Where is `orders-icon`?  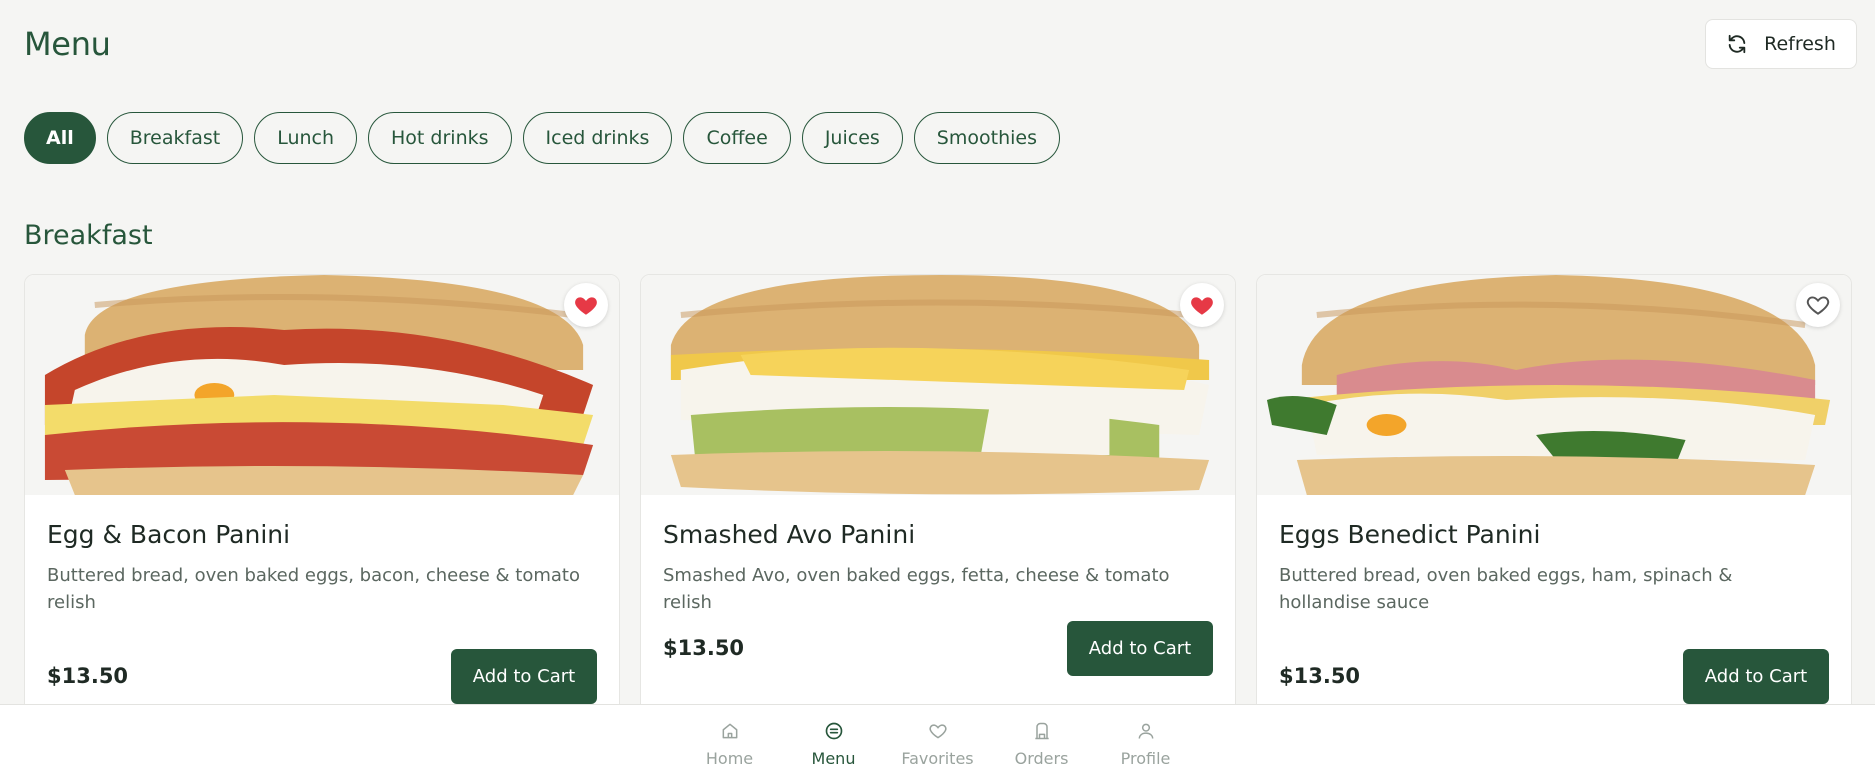
orders-icon is located at coordinates (1041, 731).